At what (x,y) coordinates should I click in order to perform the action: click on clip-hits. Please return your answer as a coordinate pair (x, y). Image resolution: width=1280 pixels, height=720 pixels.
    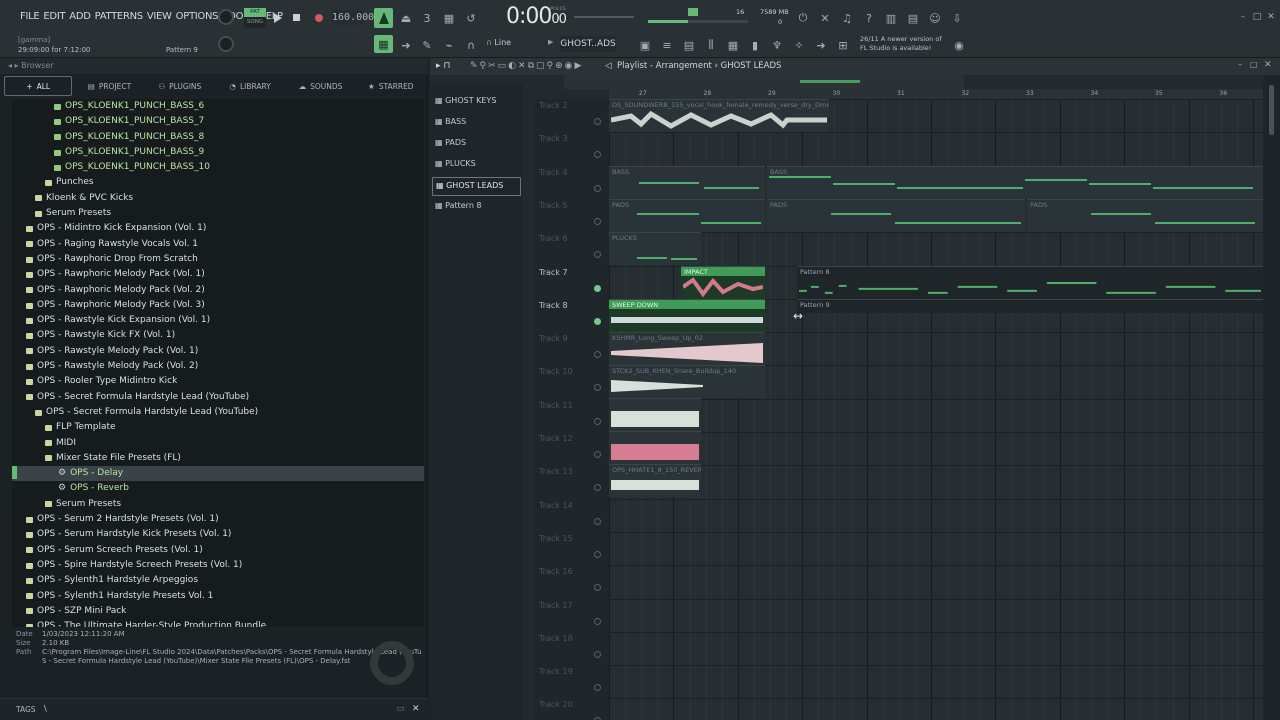
    Looking at the image, I should click on (655, 414).